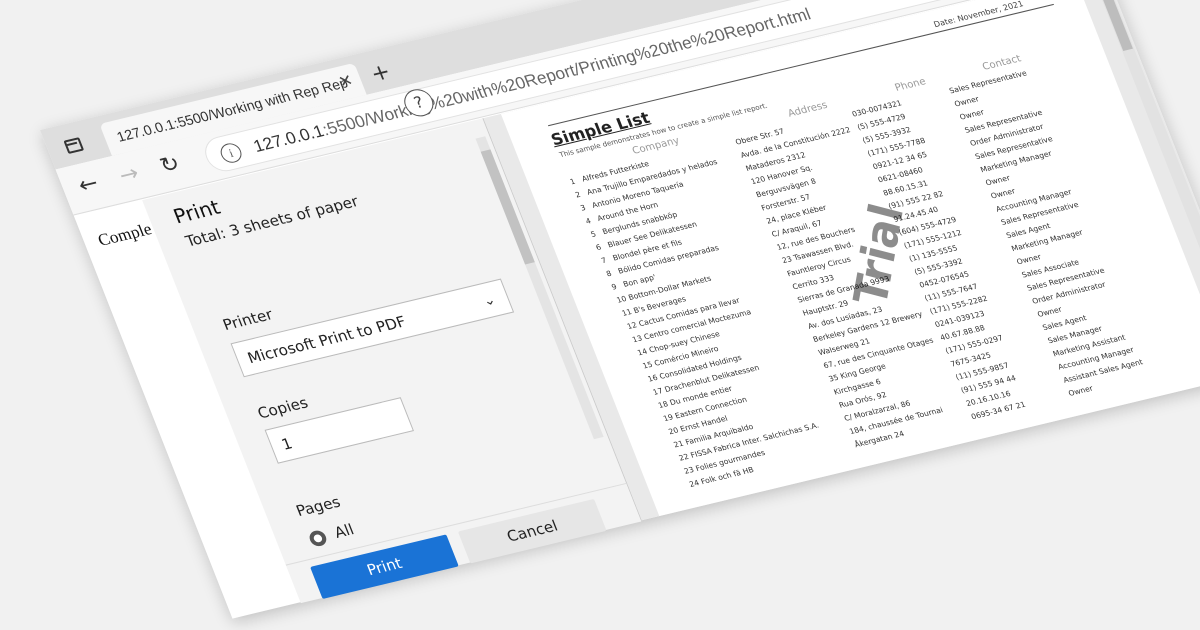  Describe the element at coordinates (684, 457) in the screenshot. I see `row-number: 22` at that location.